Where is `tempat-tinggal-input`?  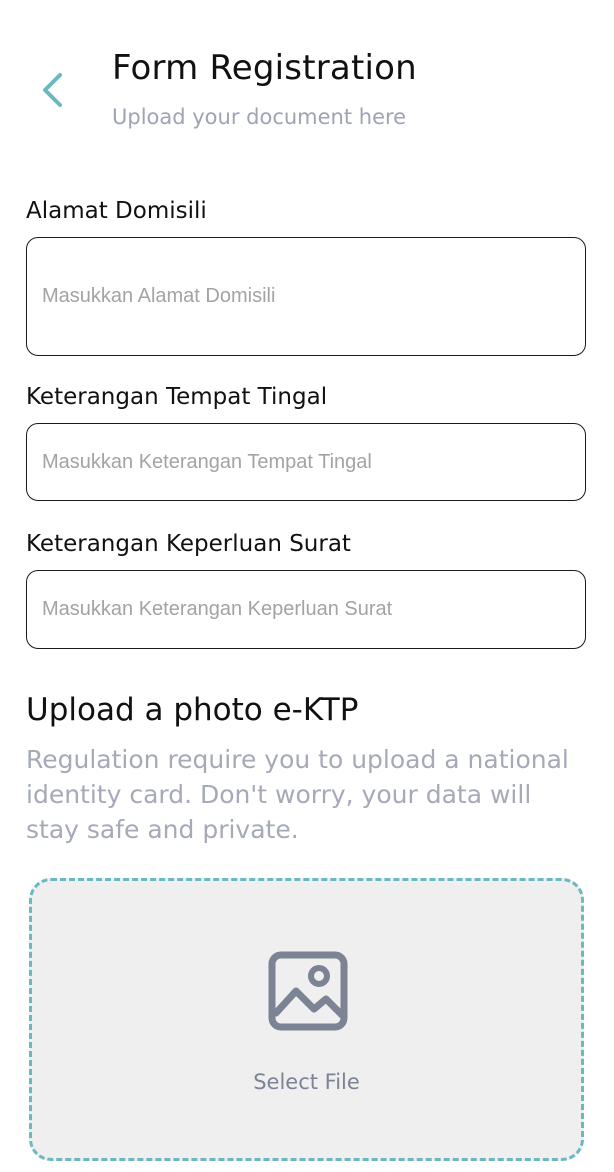 tempat-tinggal-input is located at coordinates (306, 462).